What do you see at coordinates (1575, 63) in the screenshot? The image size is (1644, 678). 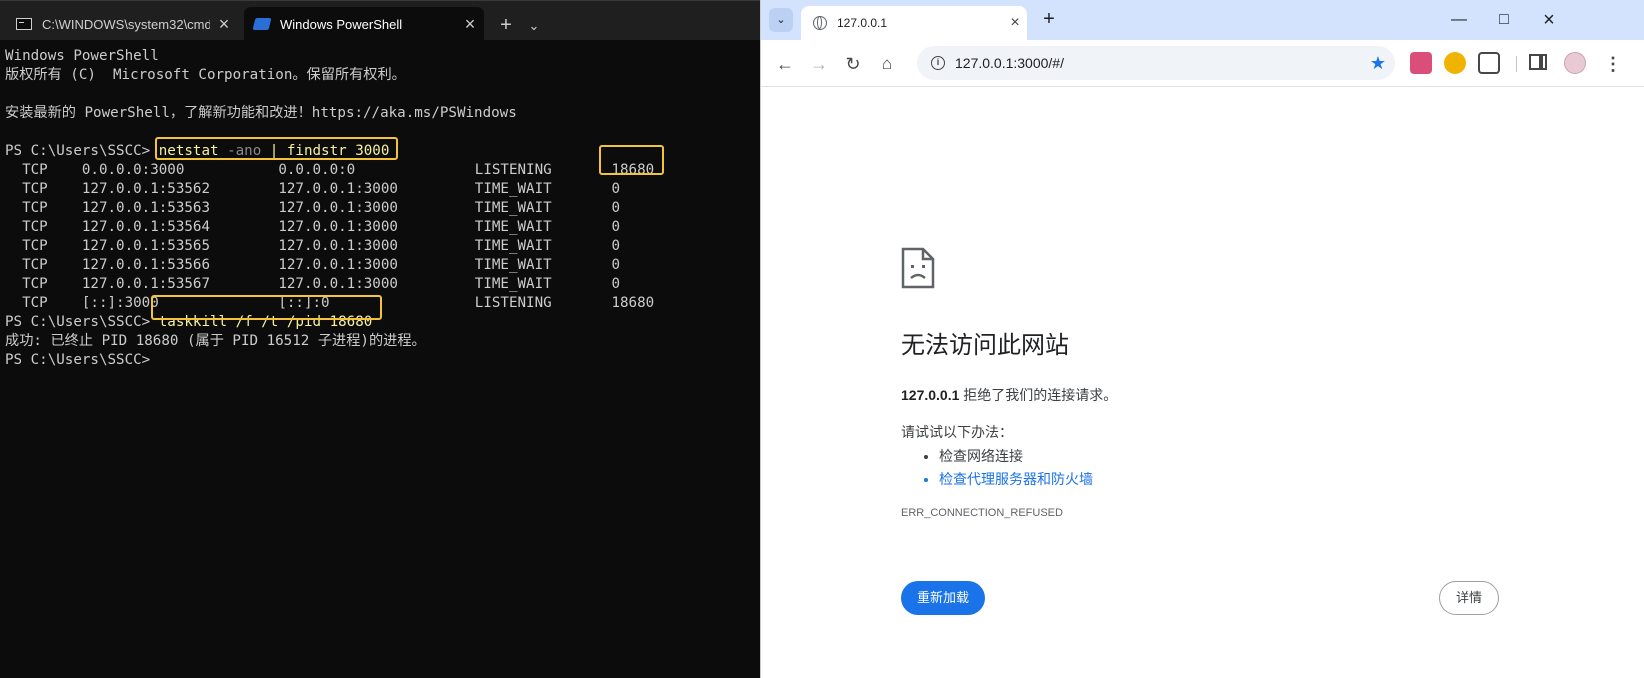 I see `avatar` at bounding box center [1575, 63].